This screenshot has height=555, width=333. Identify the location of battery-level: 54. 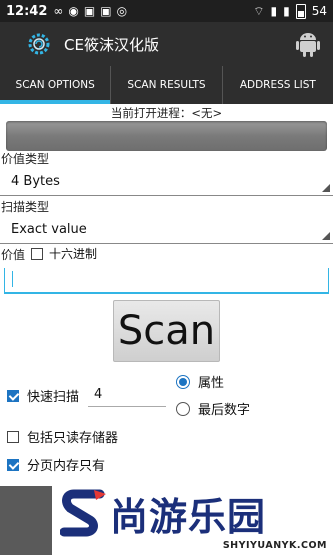
(319, 11).